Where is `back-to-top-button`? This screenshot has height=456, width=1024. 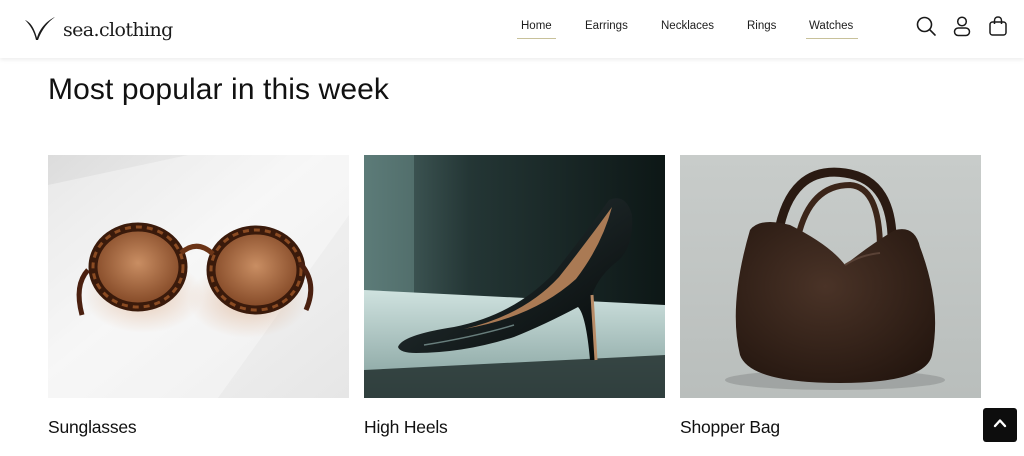 back-to-top-button is located at coordinates (1000, 425).